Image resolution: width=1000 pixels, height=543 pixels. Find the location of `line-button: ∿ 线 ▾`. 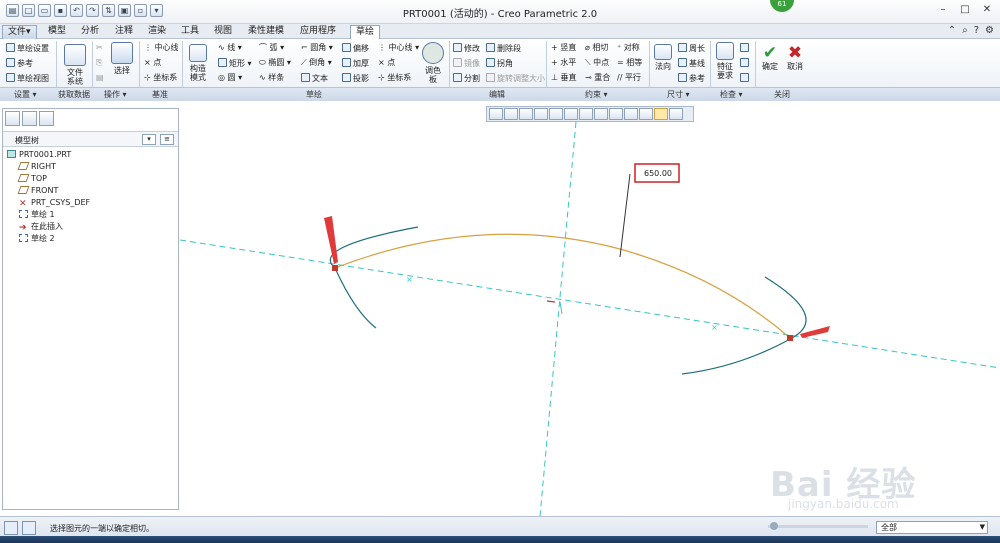

line-button: ∿ 线 ▾ is located at coordinates (230, 48).